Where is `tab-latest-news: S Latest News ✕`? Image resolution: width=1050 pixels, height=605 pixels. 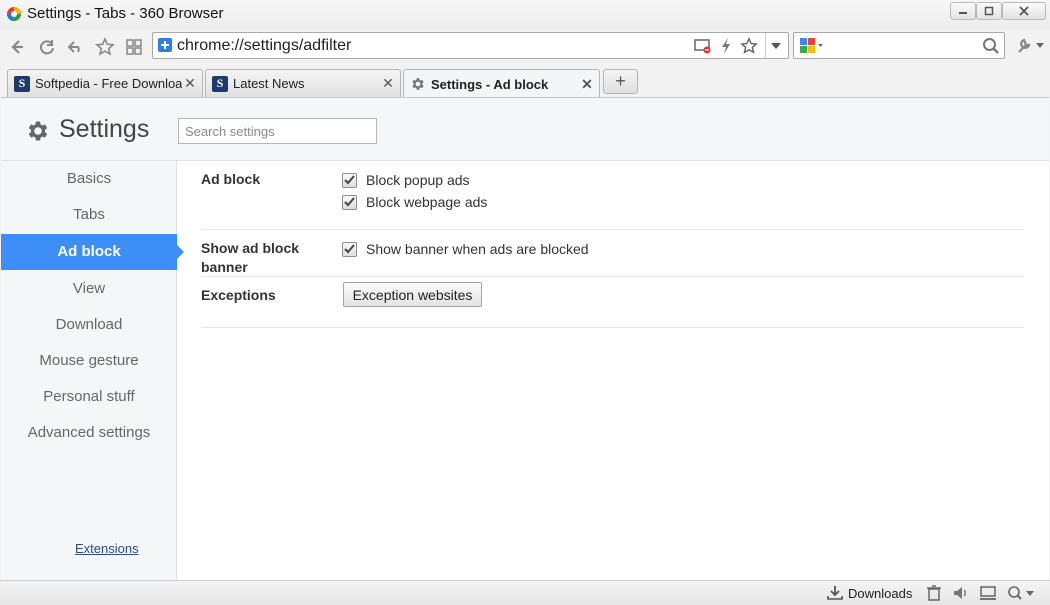
tab-latest-news: S Latest News ✕ is located at coordinates (303, 83).